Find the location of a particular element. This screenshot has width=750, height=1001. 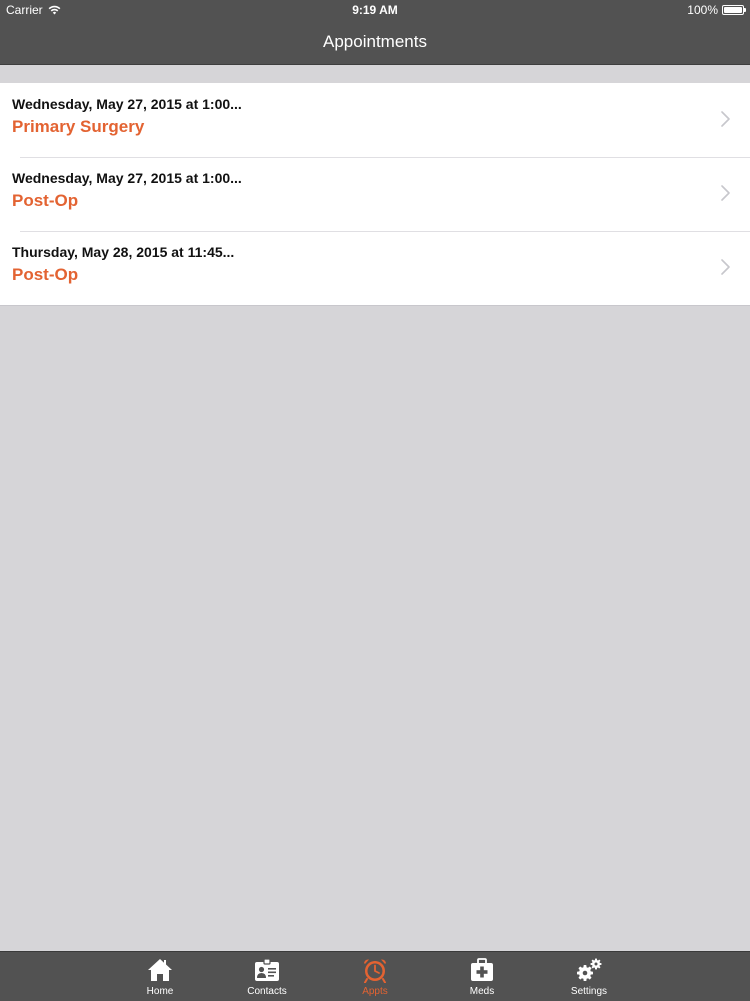

tab-home: Home is located at coordinates (160, 976).